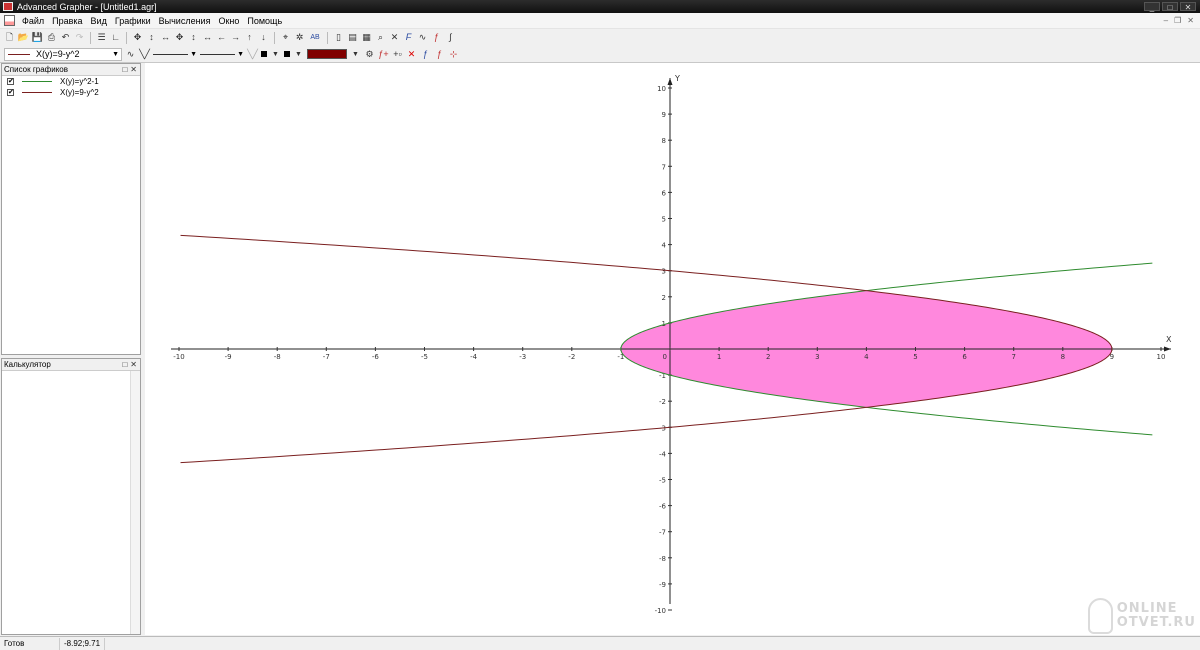  What do you see at coordinates (660, 611) in the screenshot?
I see `y-tick-label: -10` at bounding box center [660, 611].